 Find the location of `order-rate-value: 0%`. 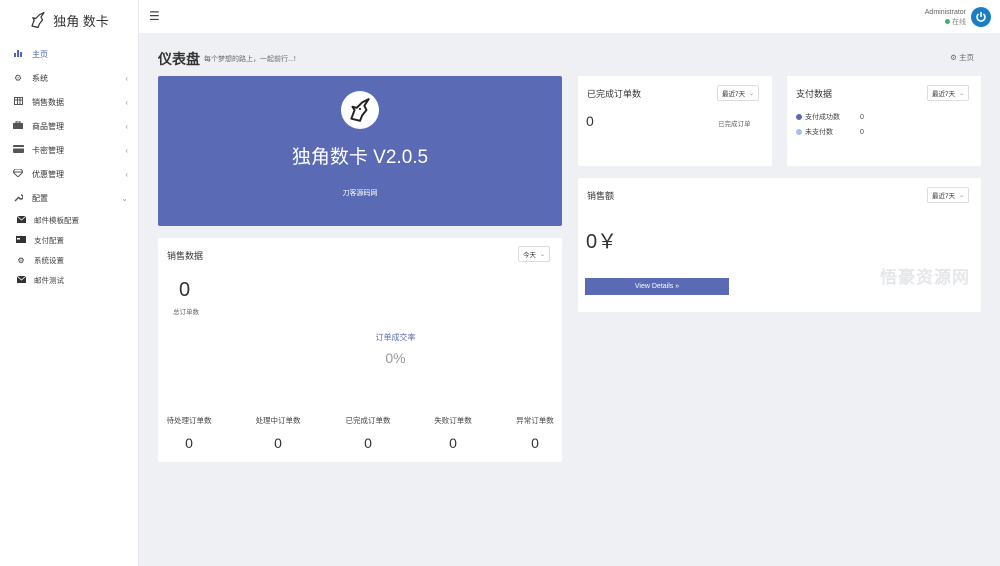

order-rate-value: 0% is located at coordinates (395, 358).